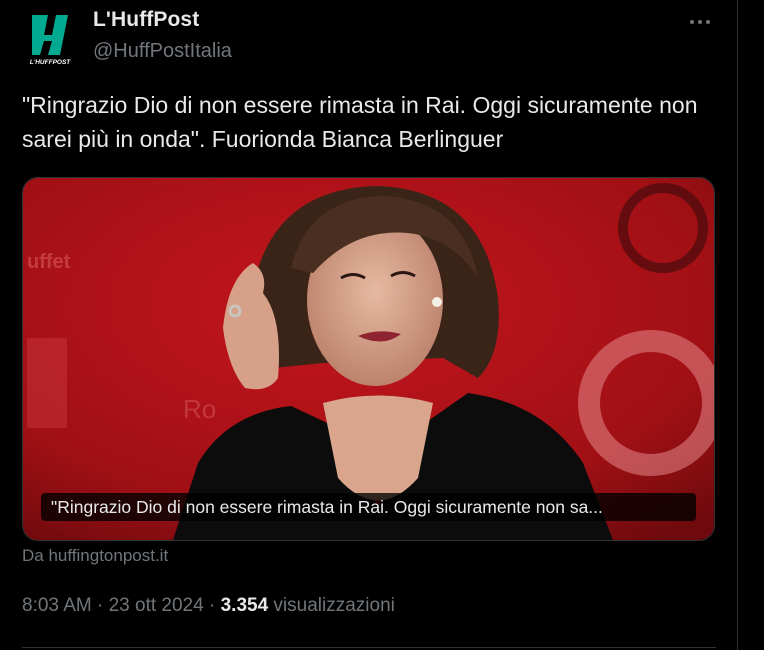 The width and height of the screenshot is (764, 650). I want to click on huffpost-logo-icon: L'HUFFPOST, so click(50, 39).